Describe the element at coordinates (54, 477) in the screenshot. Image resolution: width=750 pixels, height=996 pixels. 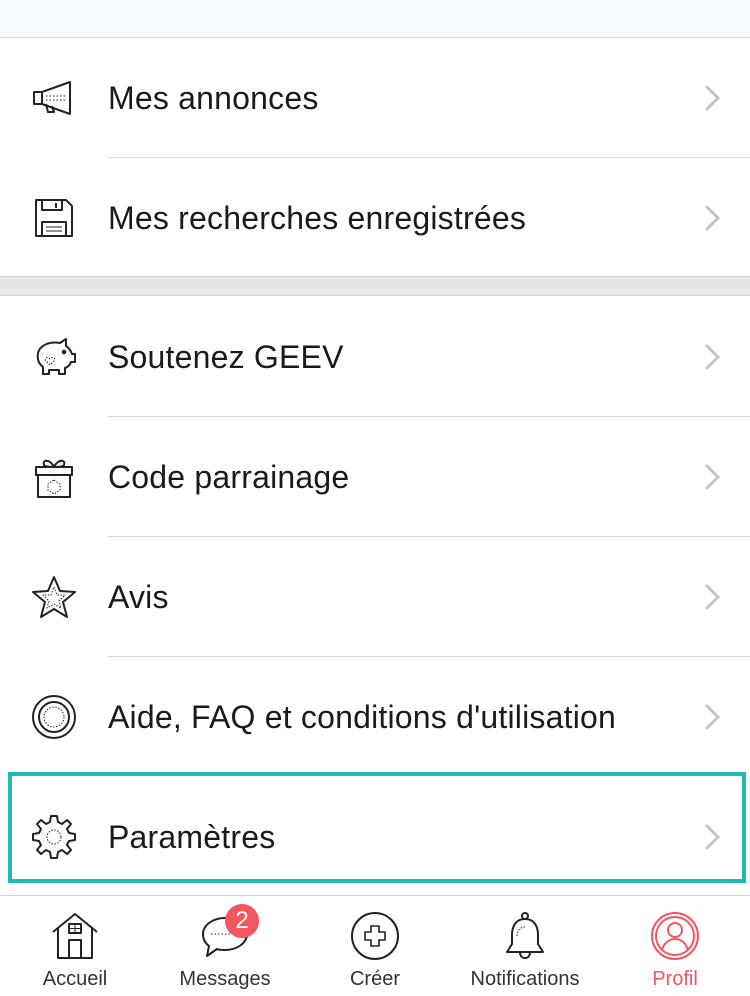
I see `gift-icon` at that location.